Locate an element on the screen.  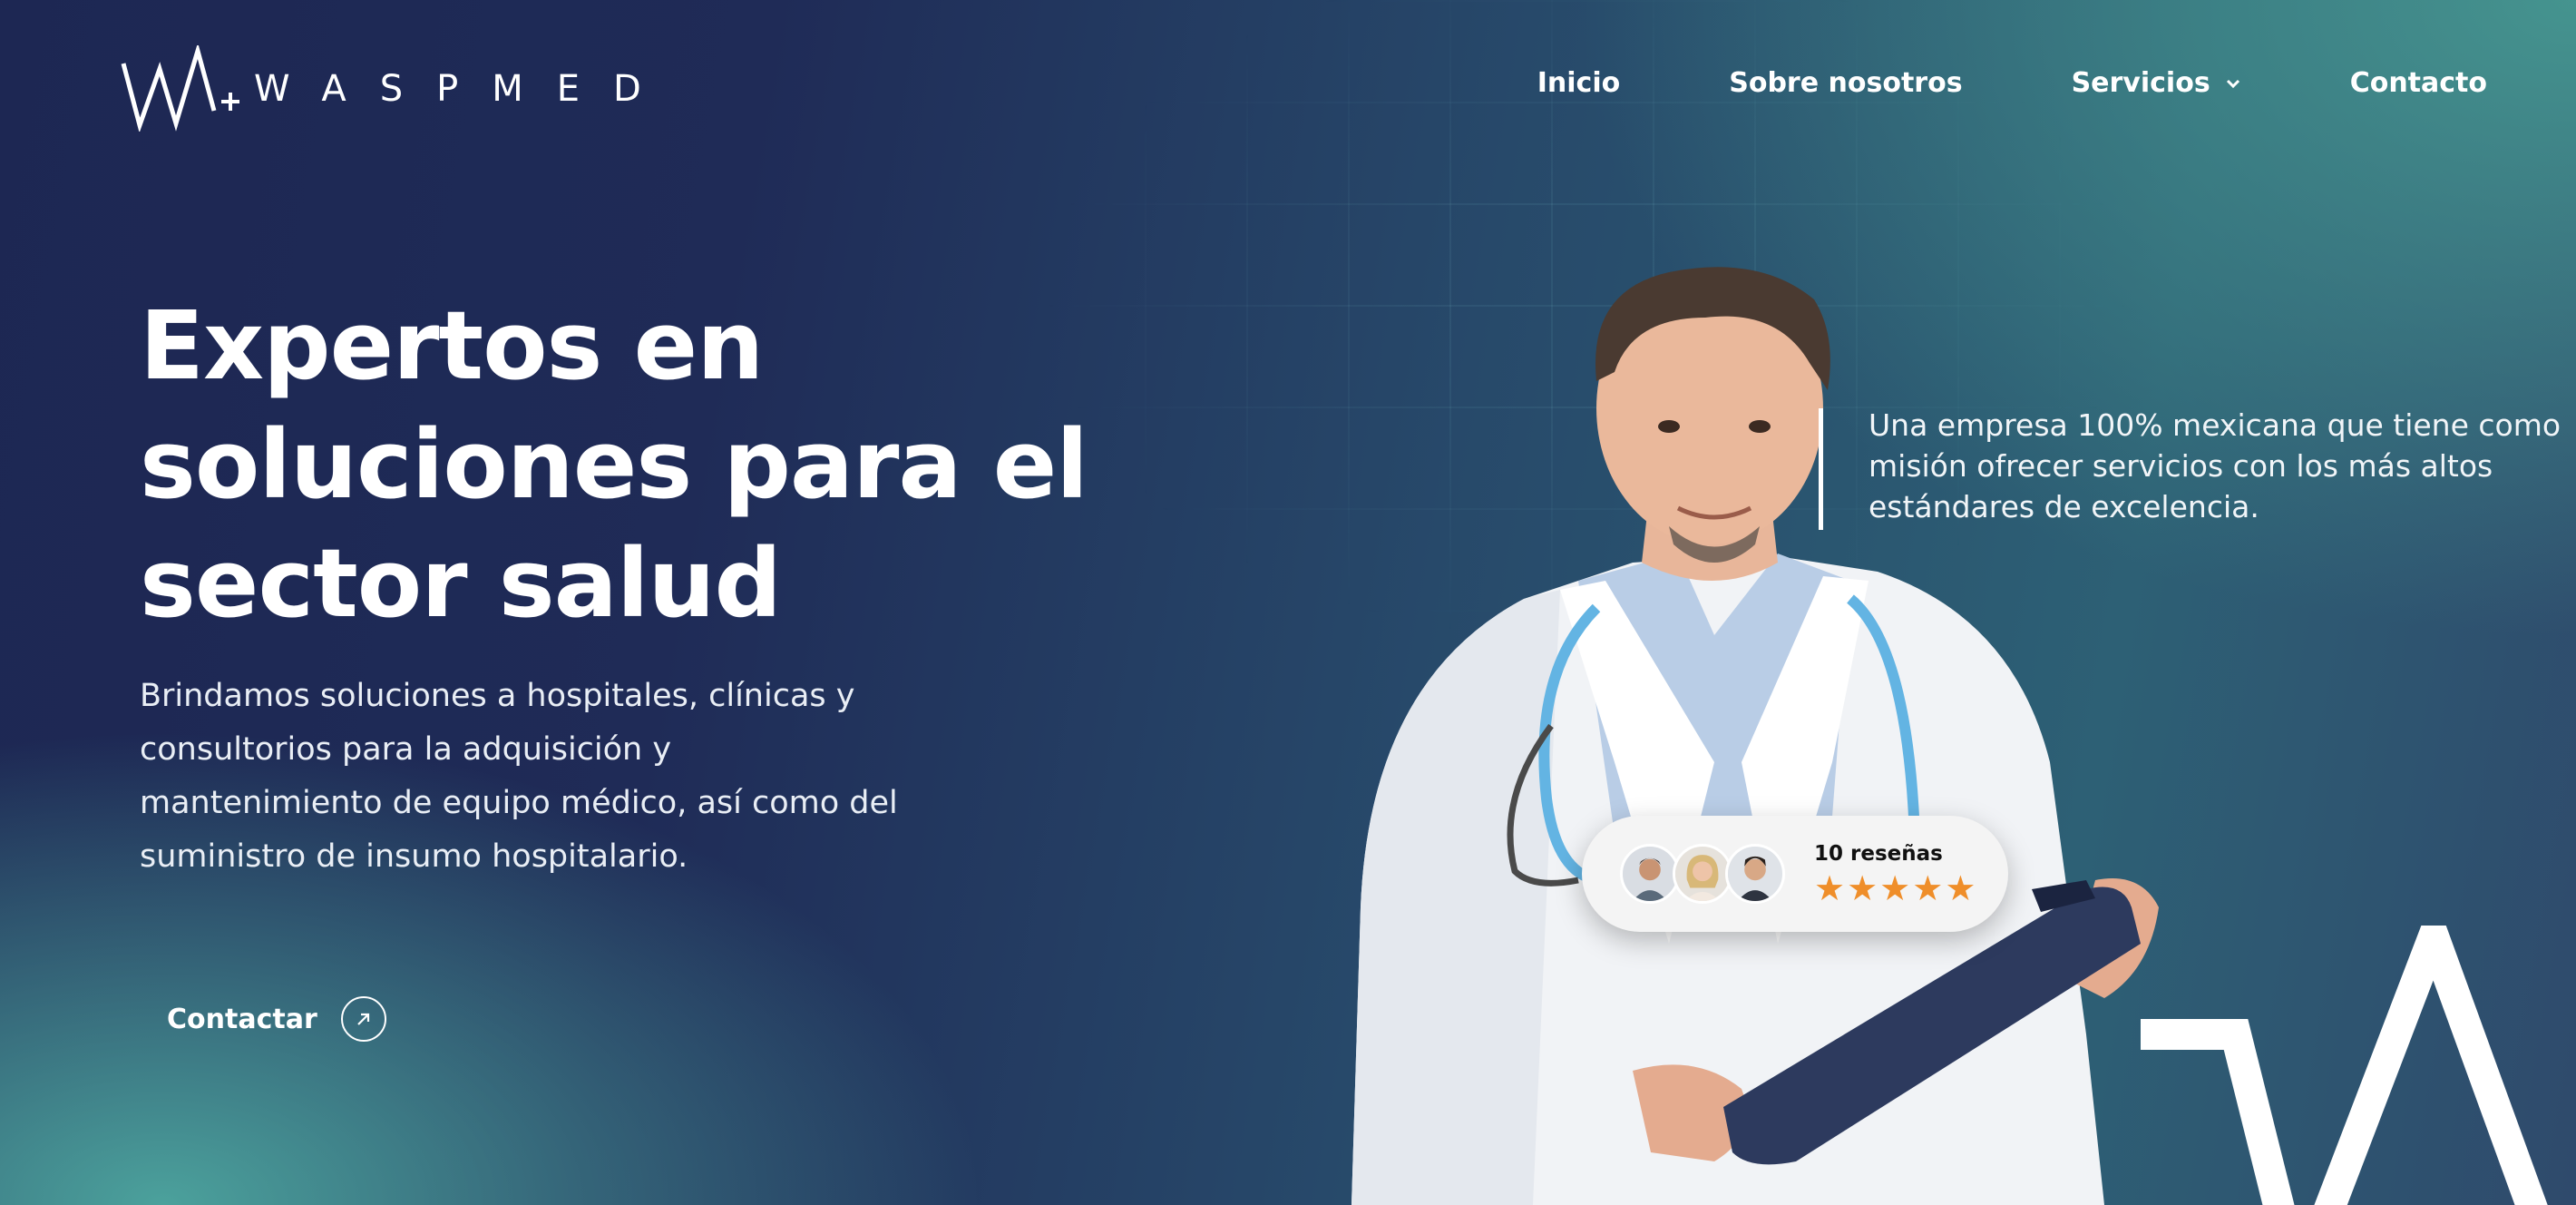
hero-title-line-1: Expertos en is located at coordinates (452, 345).